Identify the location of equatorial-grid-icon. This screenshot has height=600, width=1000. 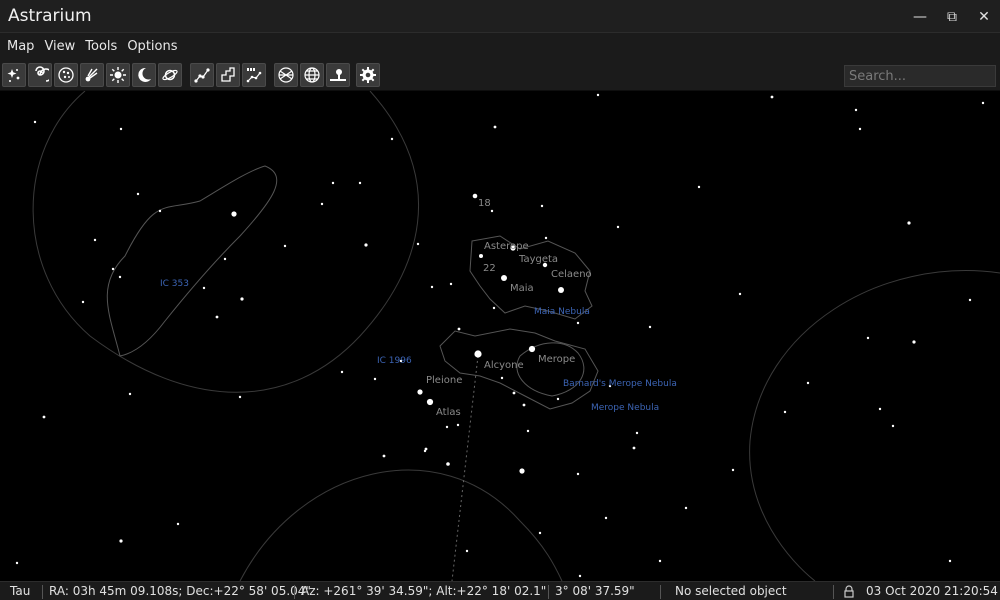
(286, 75).